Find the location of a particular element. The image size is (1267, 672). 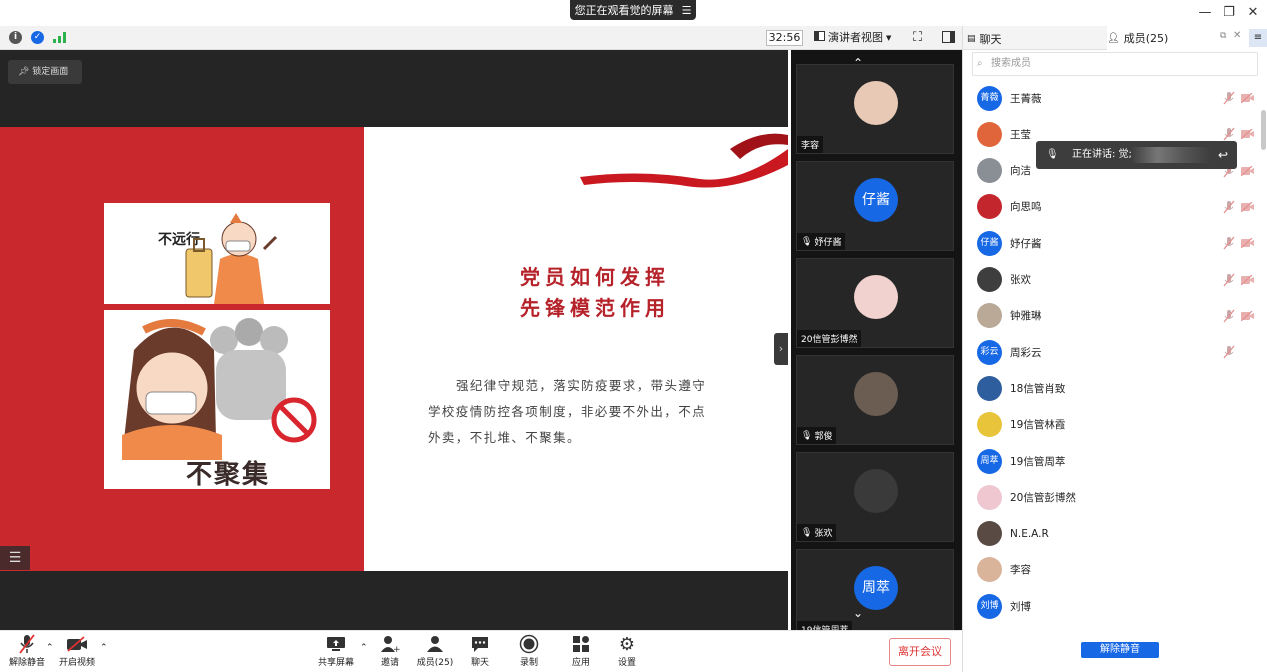

member-row: 19信管林霞 is located at coordinates (1115, 425).